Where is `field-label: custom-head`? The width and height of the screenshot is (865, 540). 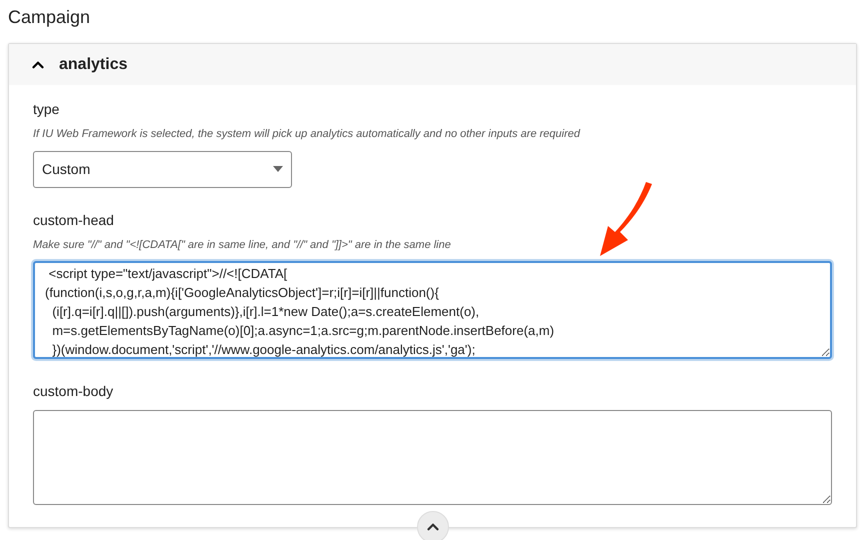
field-label: custom-head is located at coordinates (73, 220).